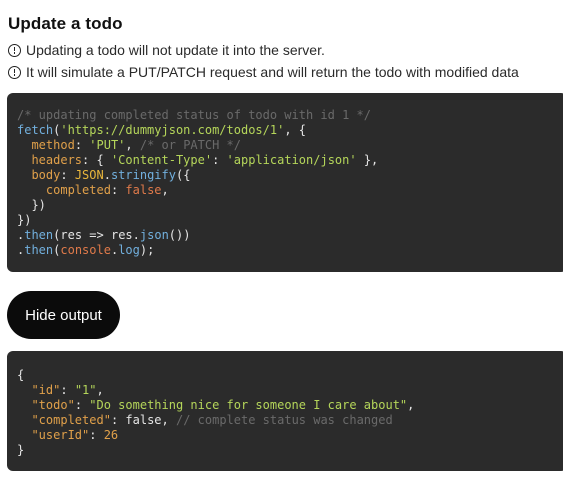 Image resolution: width=563 pixels, height=486 pixels. What do you see at coordinates (143, 175) in the screenshot?
I see `code-stringify: stringify` at bounding box center [143, 175].